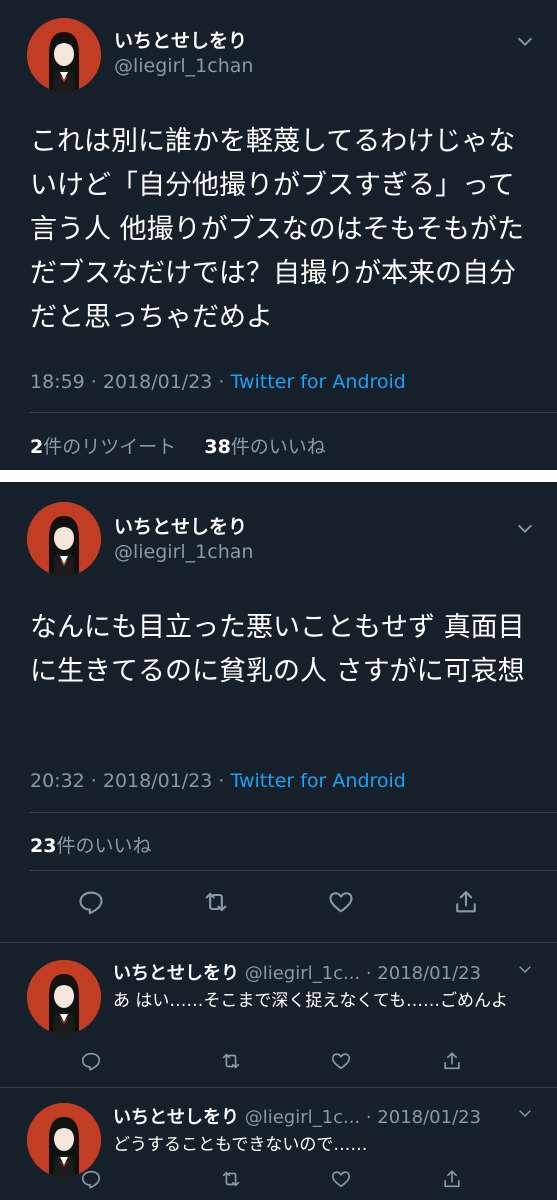 This screenshot has height=1200, width=557. Describe the element at coordinates (103, 447) in the screenshot. I see `retweet-stat: 2件のリツイート` at that location.